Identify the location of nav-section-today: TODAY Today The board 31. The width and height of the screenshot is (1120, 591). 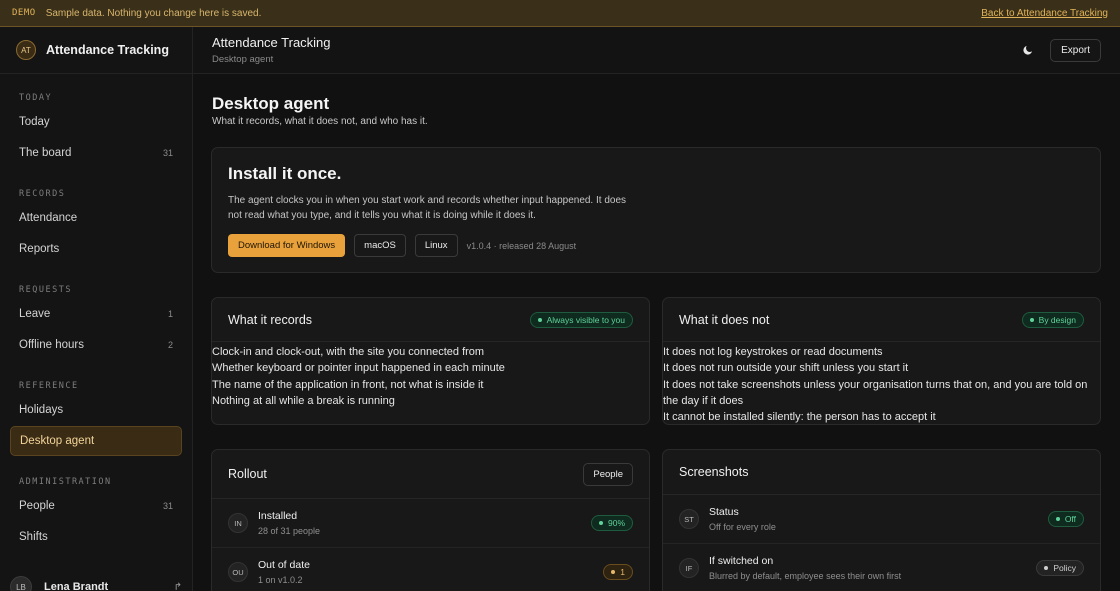
(96, 127).